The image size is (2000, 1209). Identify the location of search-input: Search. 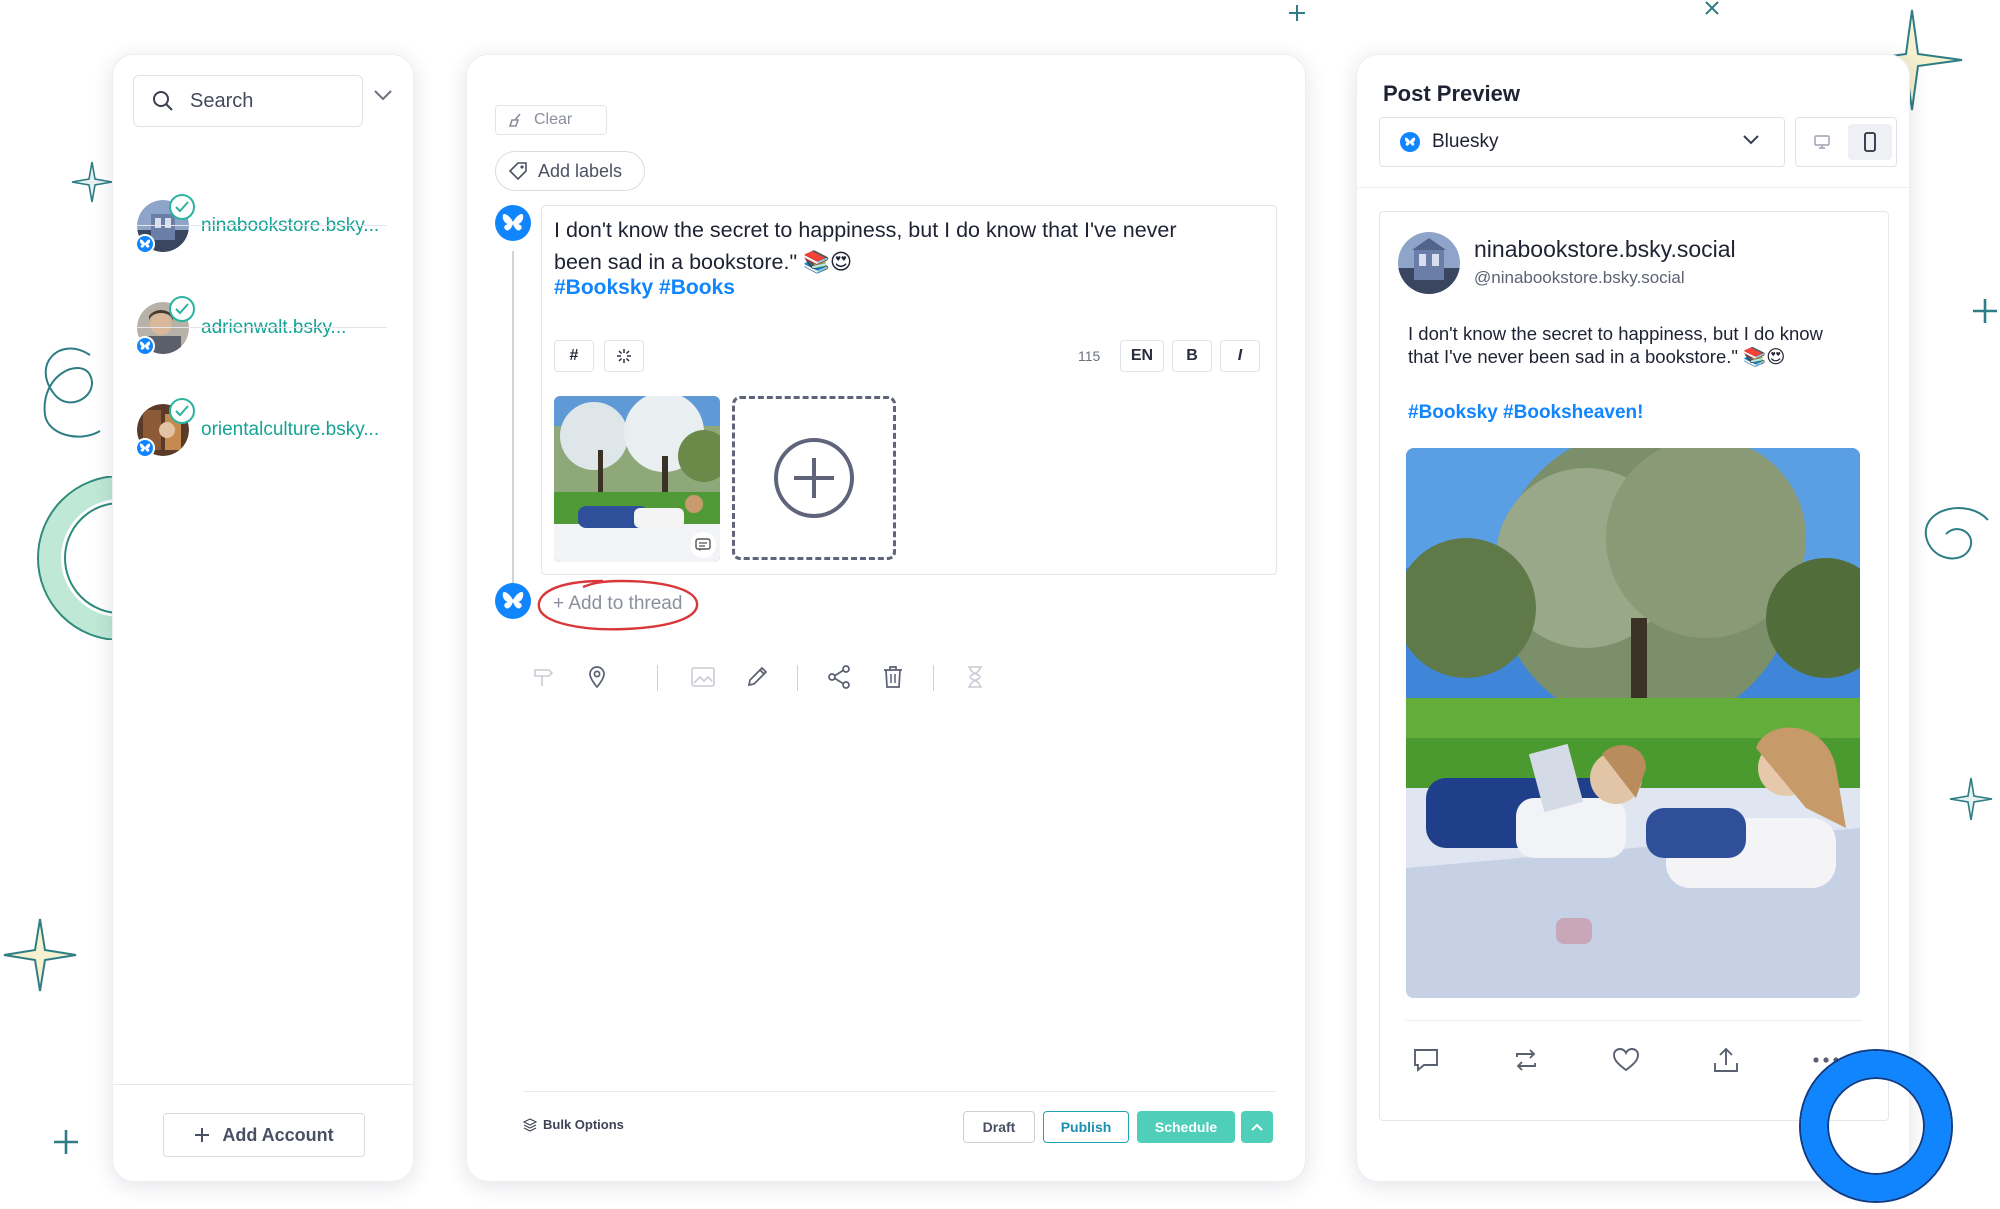
(248, 101).